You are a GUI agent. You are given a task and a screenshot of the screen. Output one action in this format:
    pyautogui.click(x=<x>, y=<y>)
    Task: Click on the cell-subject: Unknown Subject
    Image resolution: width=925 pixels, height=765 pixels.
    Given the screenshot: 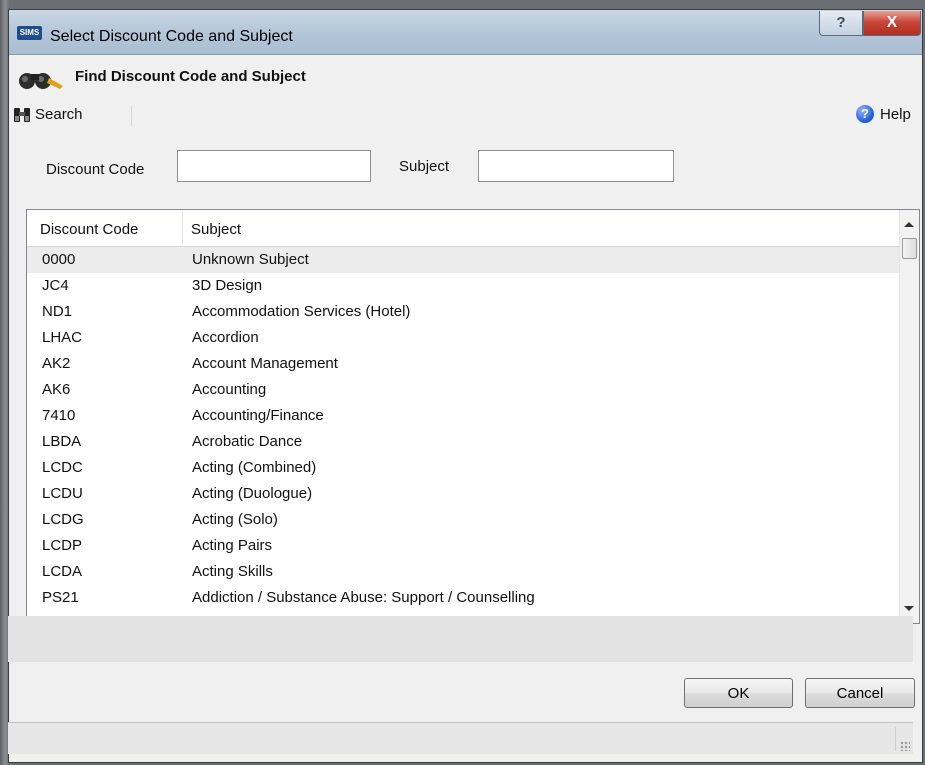 What is the action you would take?
    pyautogui.click(x=250, y=259)
    